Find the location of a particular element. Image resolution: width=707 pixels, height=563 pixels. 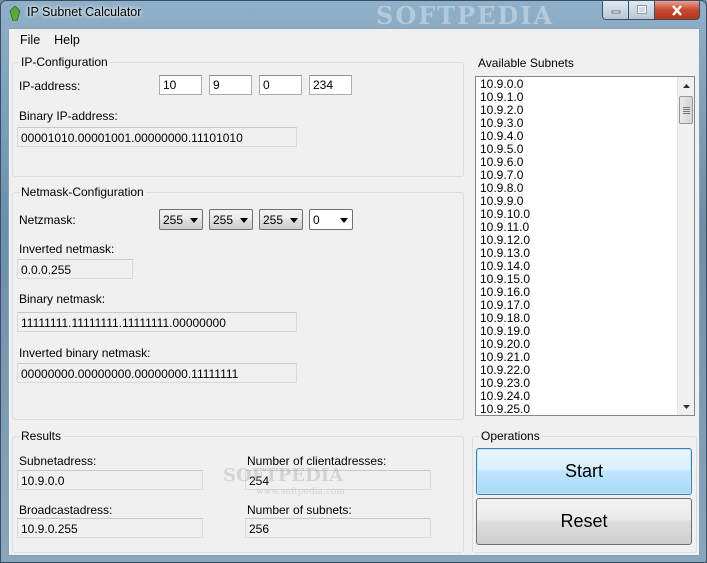

ip-address-label: IP-address: is located at coordinates (50, 86).